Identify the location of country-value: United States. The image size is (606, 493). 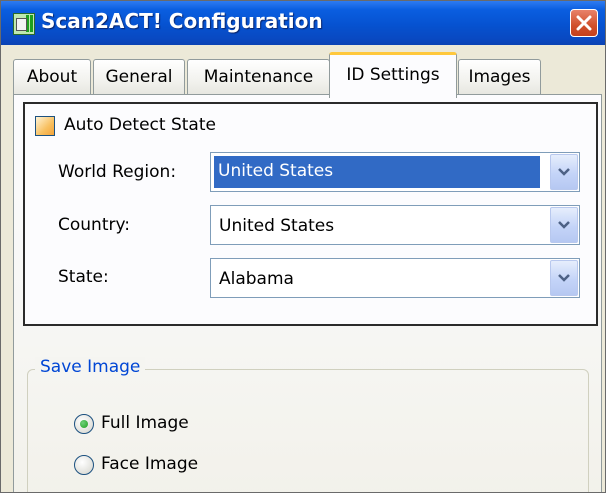
(277, 226).